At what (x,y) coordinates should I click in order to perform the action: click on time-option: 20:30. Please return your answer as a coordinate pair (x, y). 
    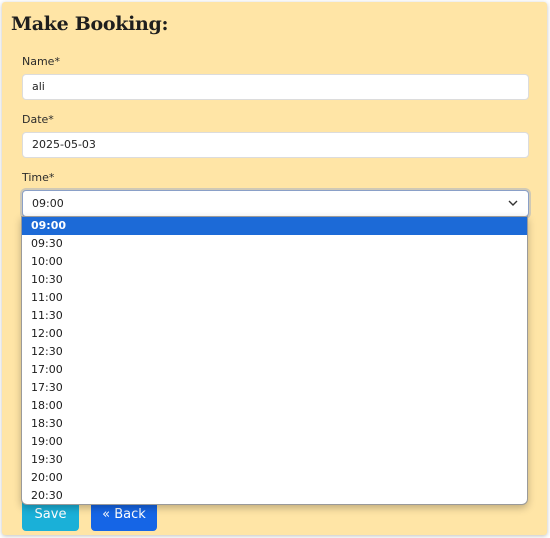
    Looking at the image, I should click on (274, 495).